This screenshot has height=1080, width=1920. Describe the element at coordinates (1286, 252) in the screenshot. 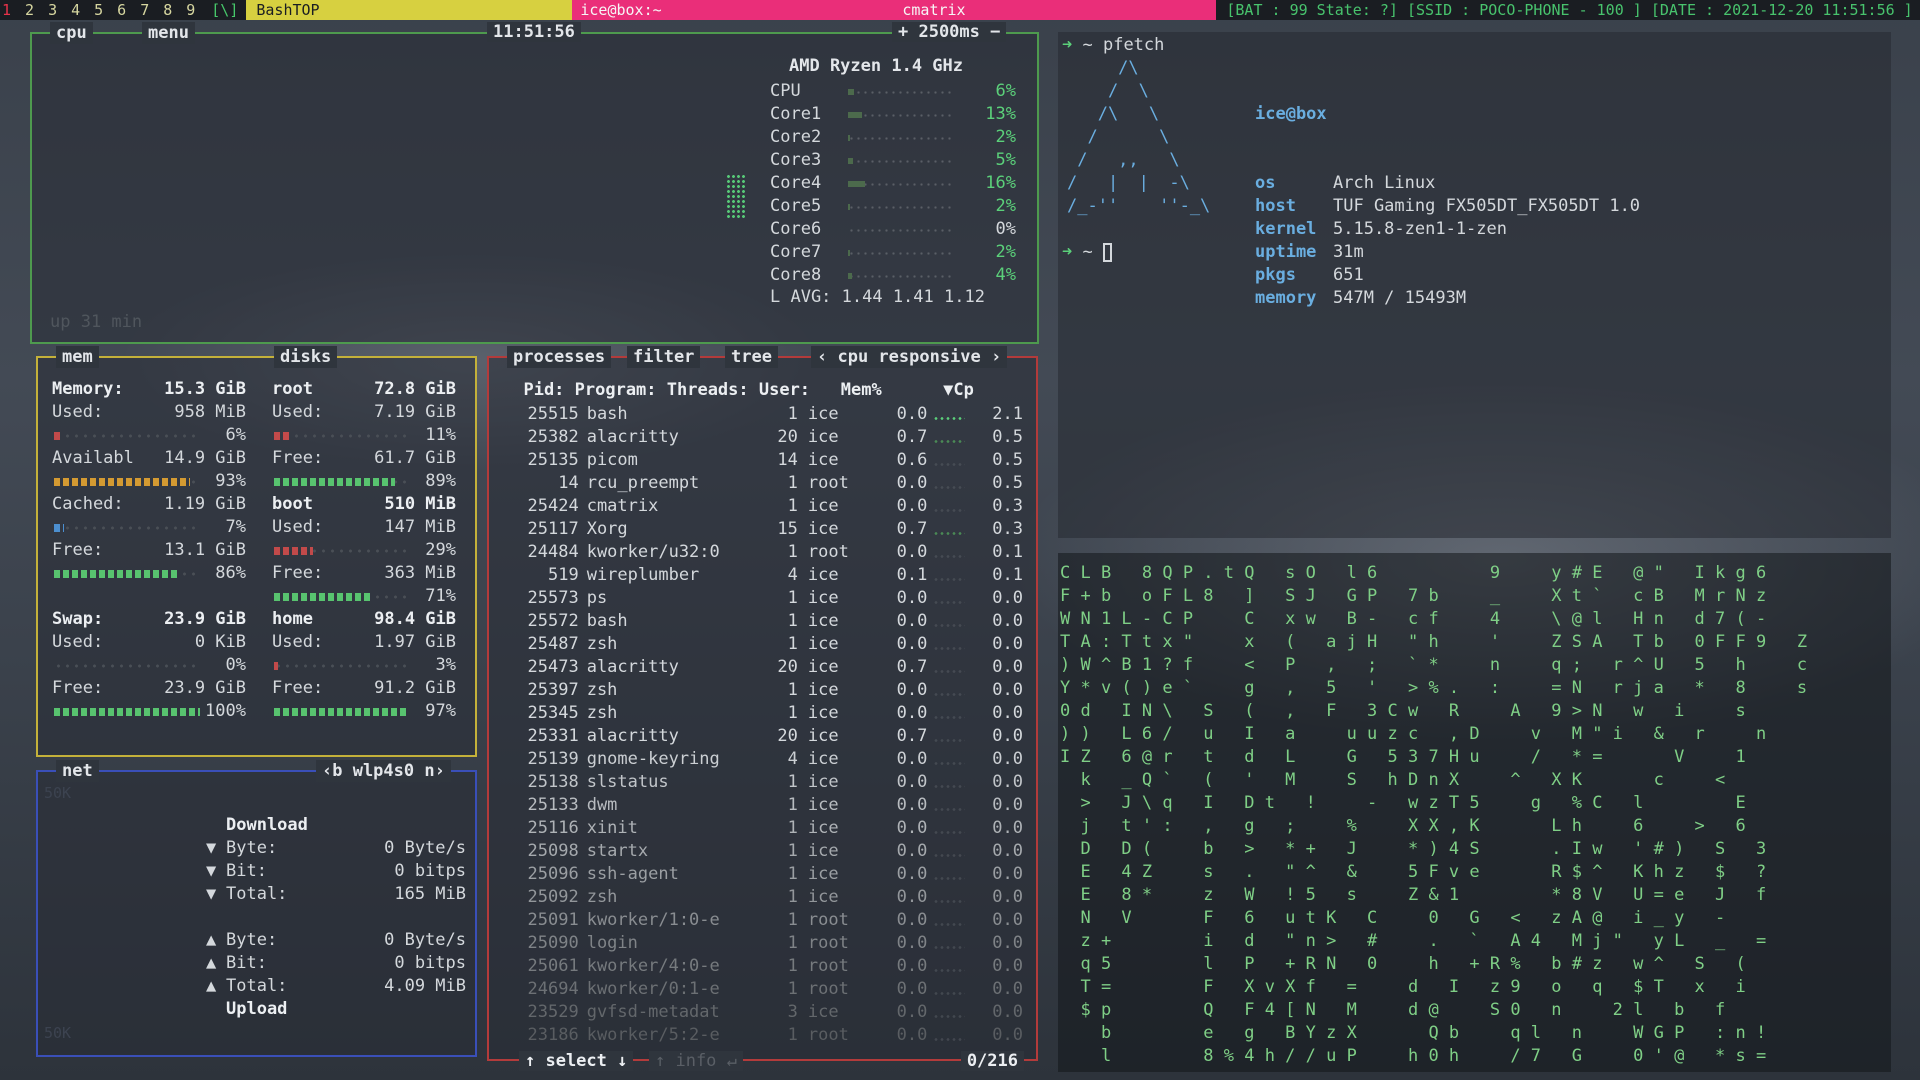

I see `pfetch-key: uptime` at that location.